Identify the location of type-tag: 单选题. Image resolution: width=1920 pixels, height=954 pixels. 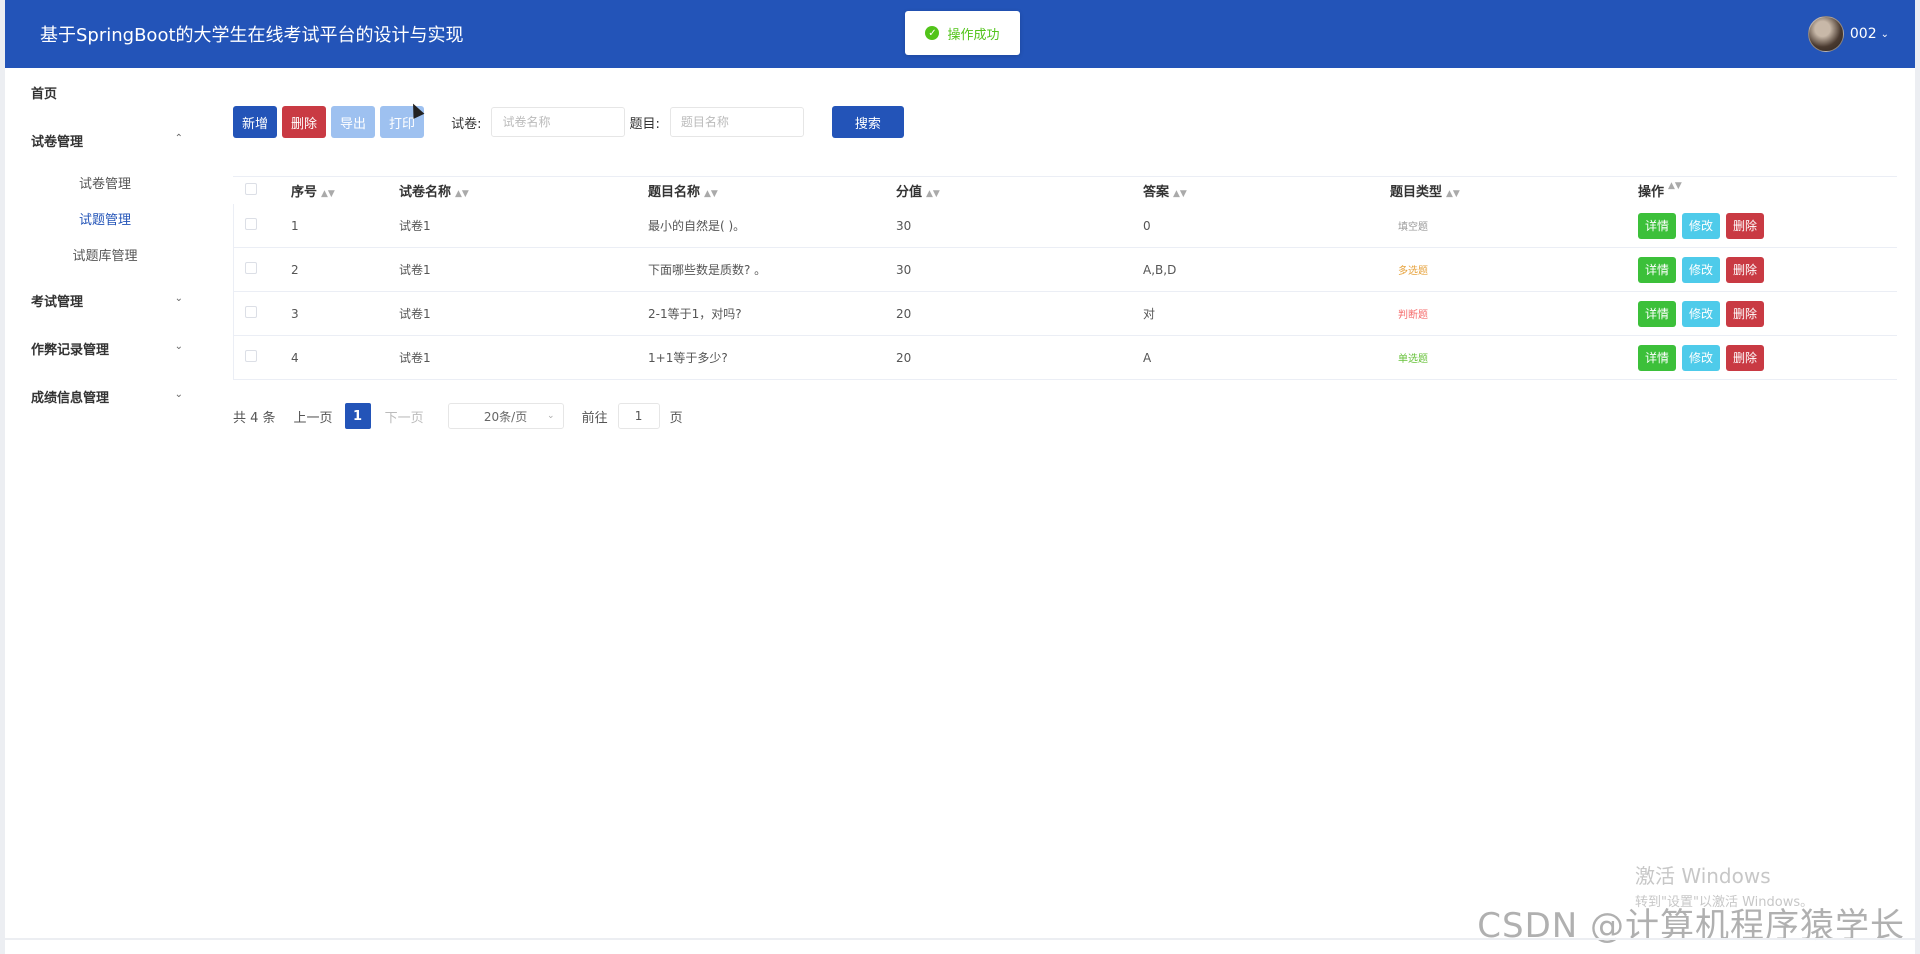
(1413, 359).